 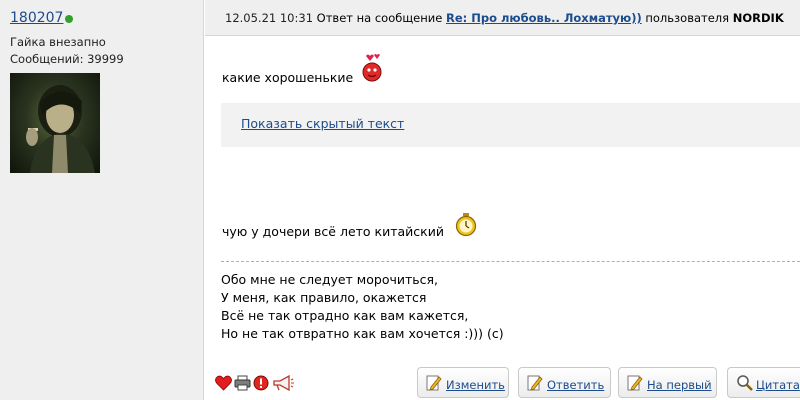 I want to click on warning-icon, so click(x=261, y=385).